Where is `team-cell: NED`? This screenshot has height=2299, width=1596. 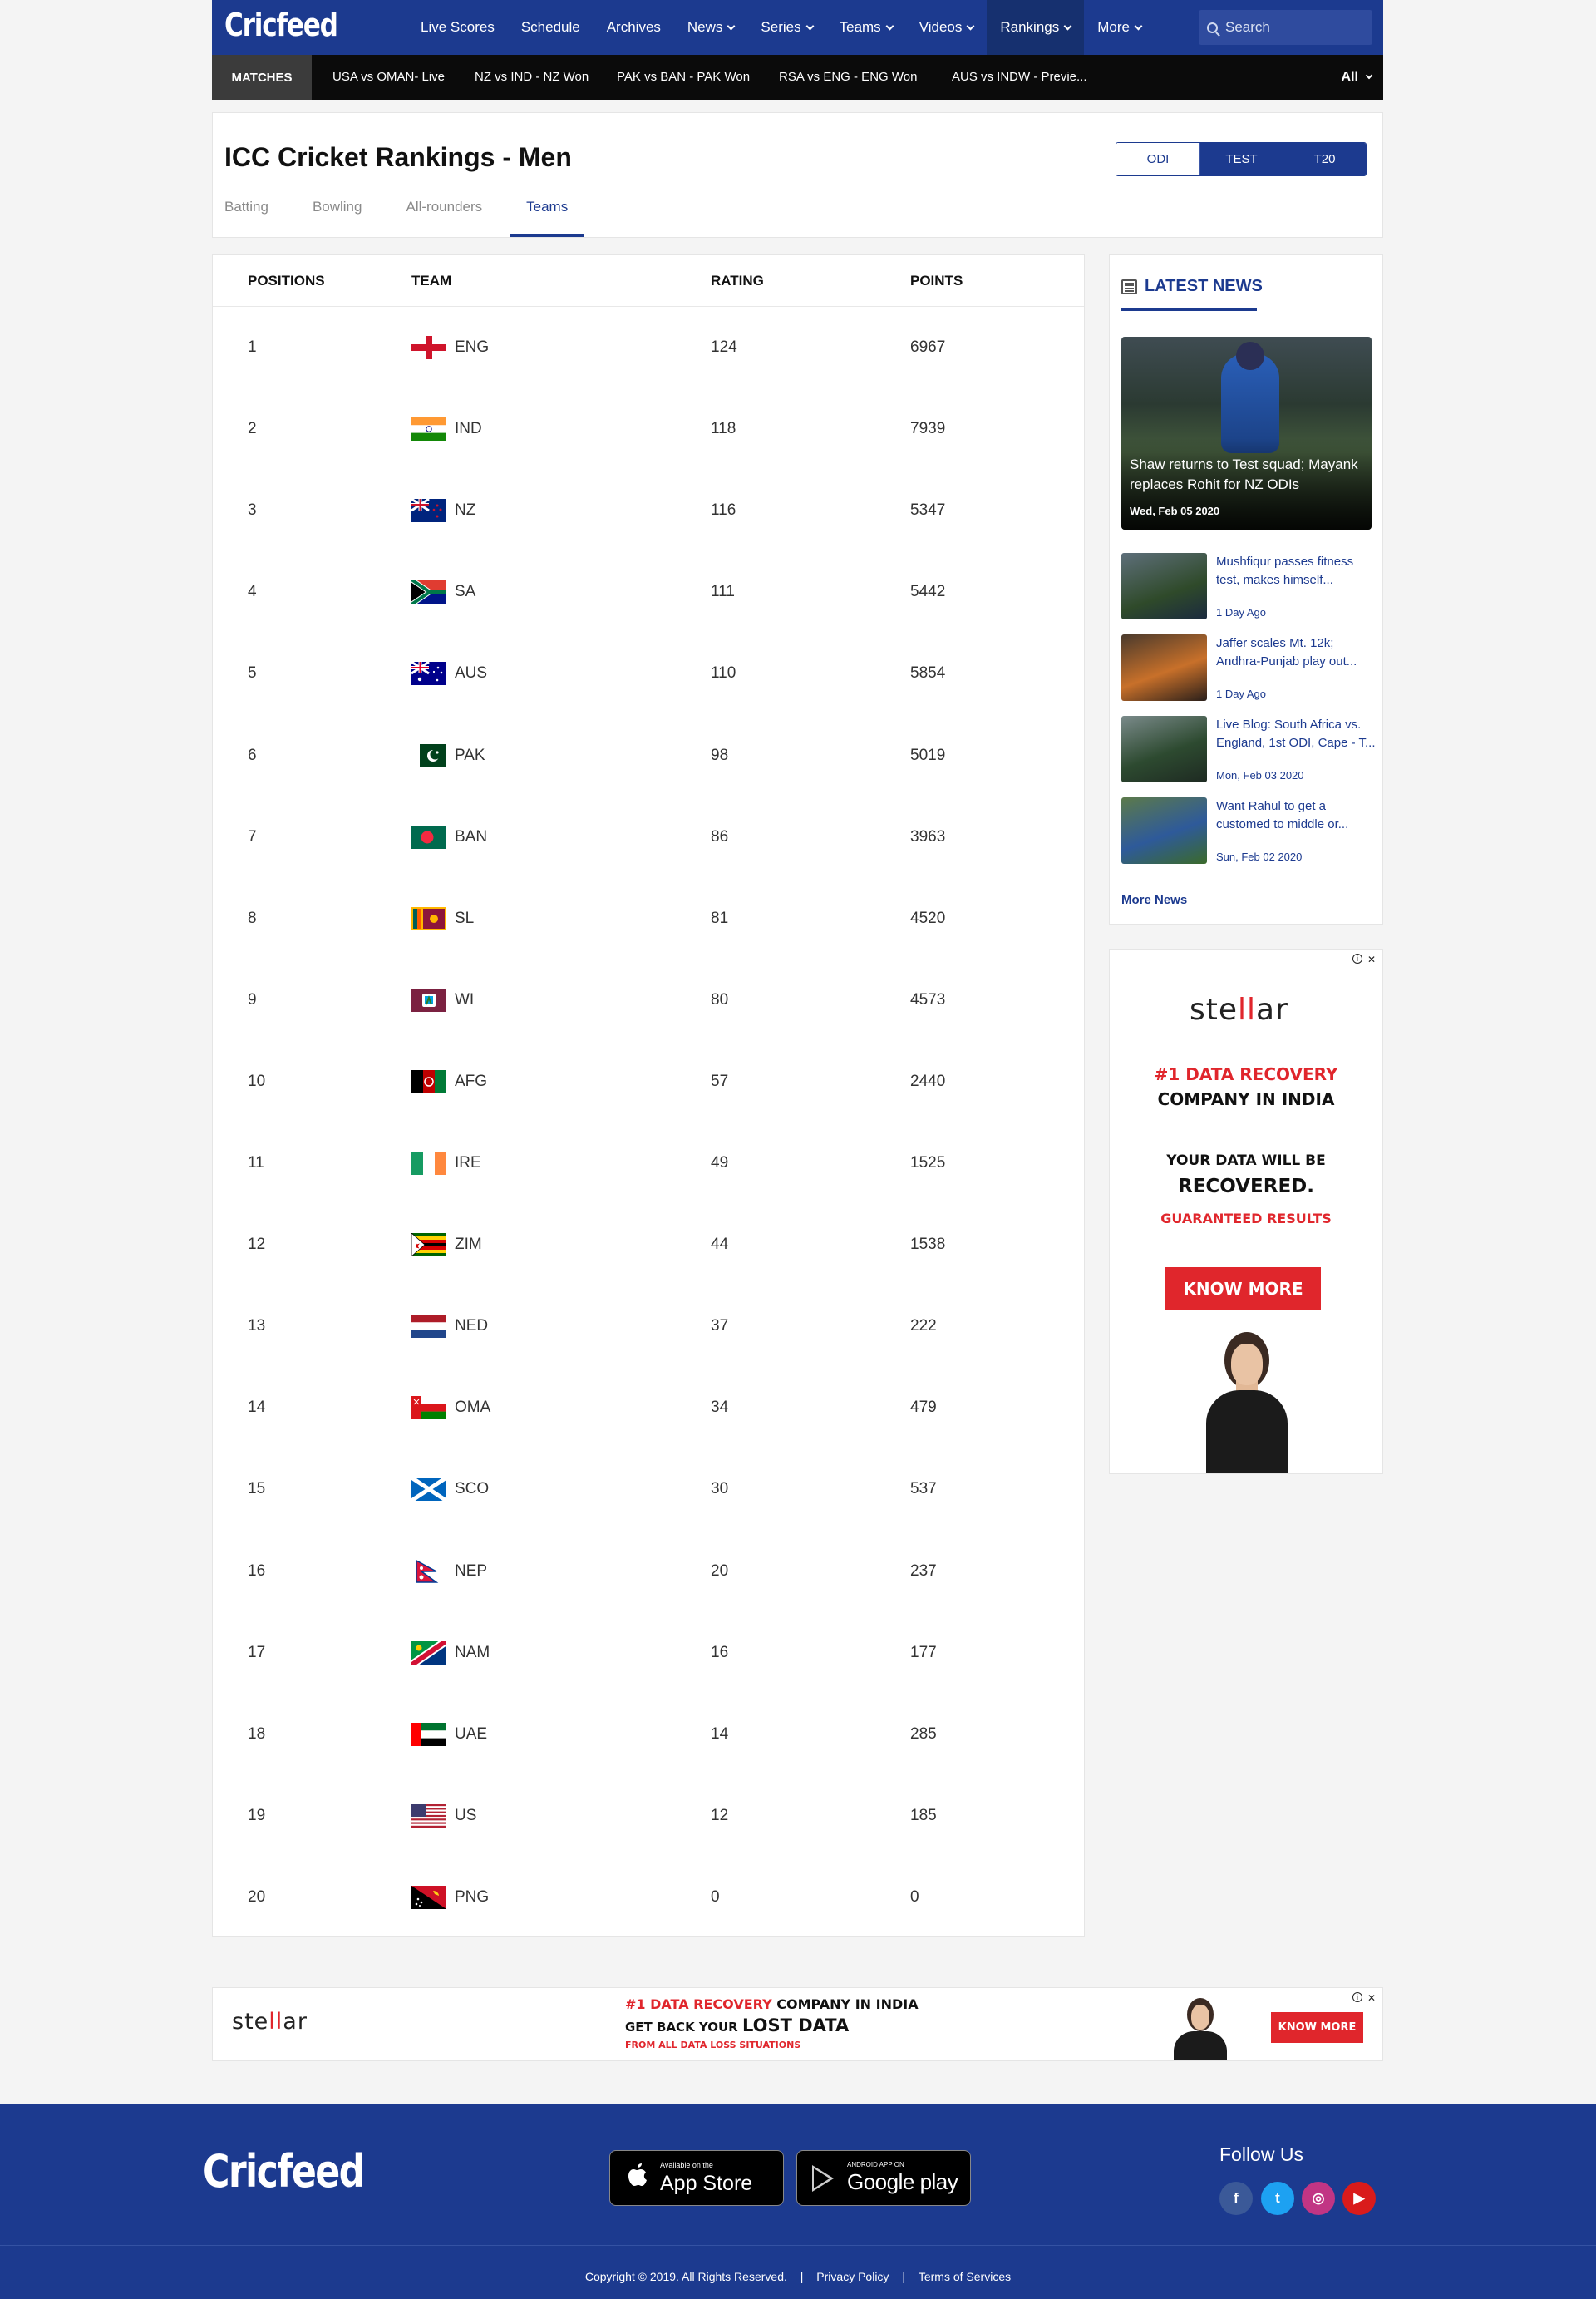
team-cell: NED is located at coordinates (449, 1326).